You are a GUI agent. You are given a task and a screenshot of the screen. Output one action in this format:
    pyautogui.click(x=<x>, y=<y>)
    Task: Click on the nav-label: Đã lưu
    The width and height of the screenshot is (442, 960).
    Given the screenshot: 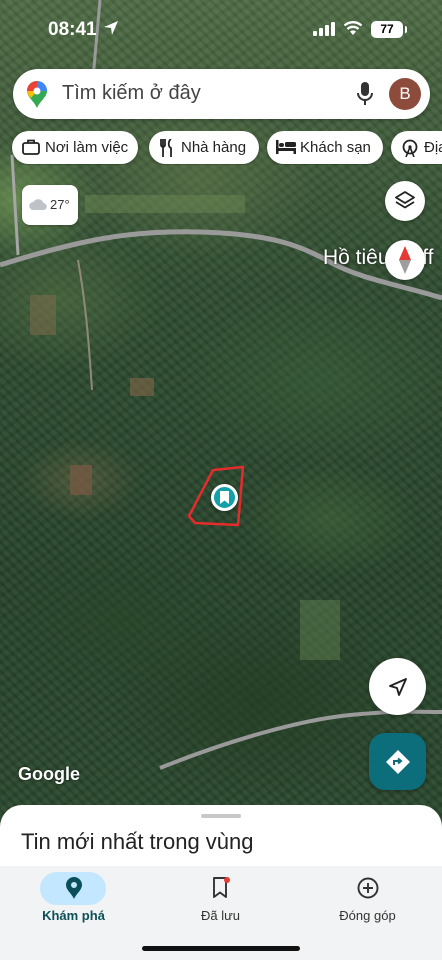 What is the action you would take?
    pyautogui.click(x=220, y=915)
    